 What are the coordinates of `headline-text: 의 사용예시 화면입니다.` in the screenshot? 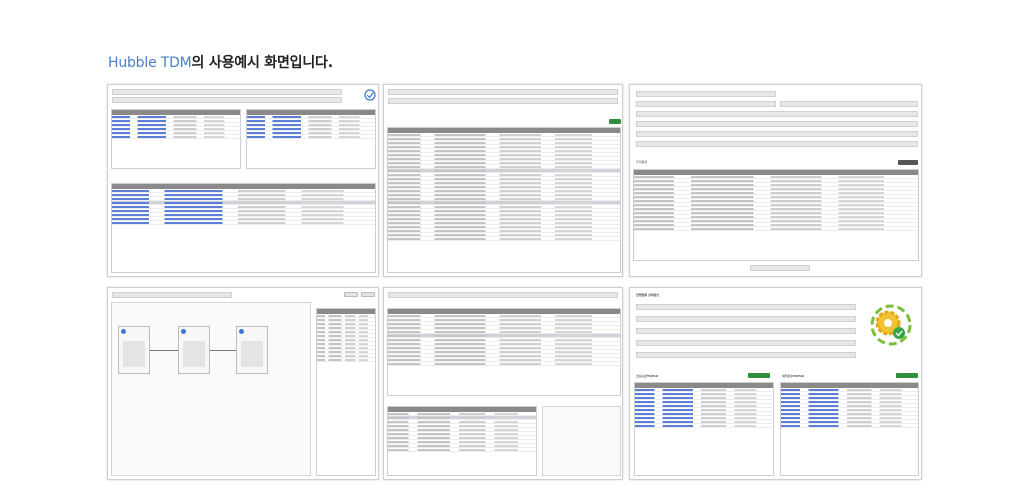 It's located at (262, 63).